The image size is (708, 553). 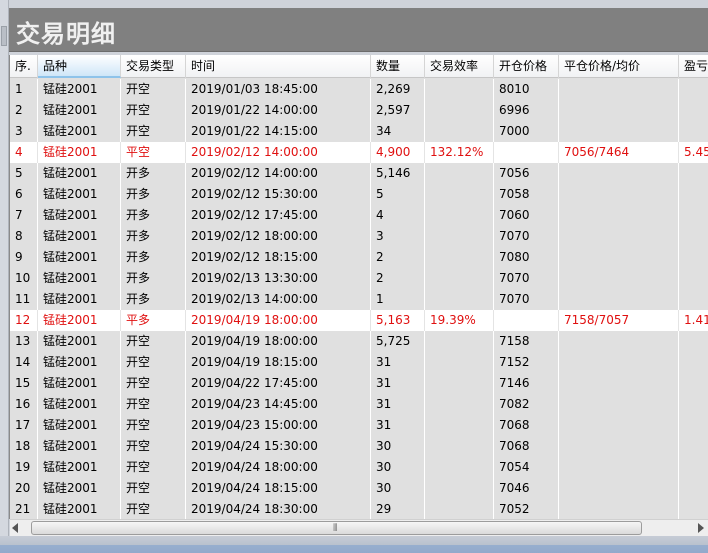 What do you see at coordinates (359, 299) in the screenshot?
I see `table-row: 11 锰硅2001 开多 2019/02/13 14:00:00 1 7070` at bounding box center [359, 299].